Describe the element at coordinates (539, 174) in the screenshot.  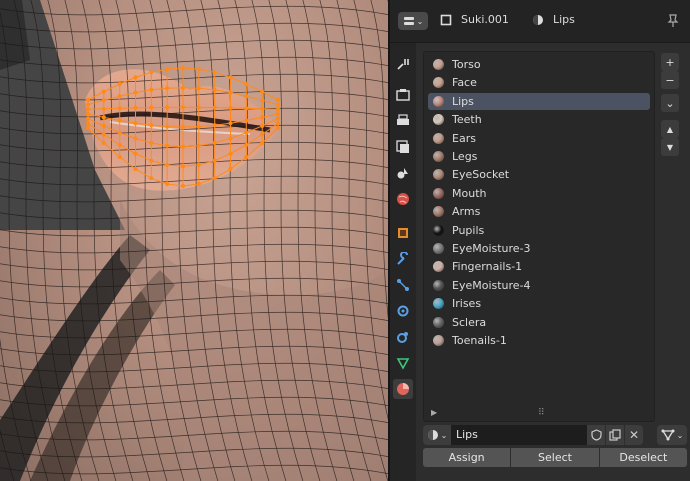
I see `material-slot-item: EyeSocket` at that location.